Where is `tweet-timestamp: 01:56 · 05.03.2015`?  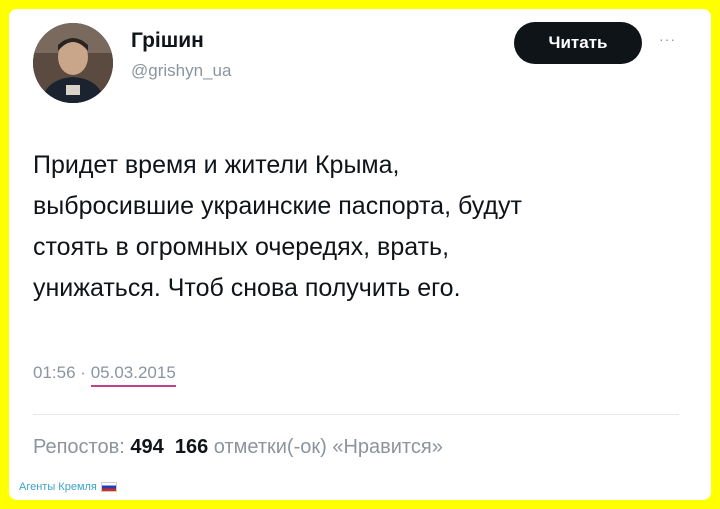
tweet-timestamp: 01:56 · 05.03.2015 is located at coordinates (104, 375).